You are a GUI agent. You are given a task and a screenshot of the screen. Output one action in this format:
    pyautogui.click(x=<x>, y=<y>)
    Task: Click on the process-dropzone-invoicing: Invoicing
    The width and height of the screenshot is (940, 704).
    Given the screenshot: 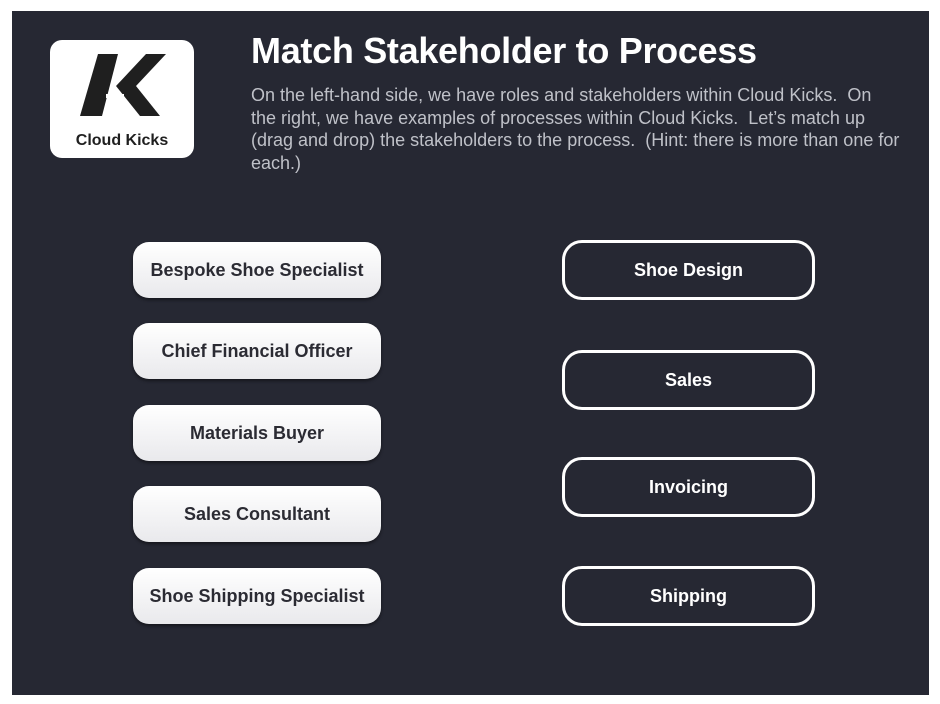 What is the action you would take?
    pyautogui.click(x=688, y=487)
    